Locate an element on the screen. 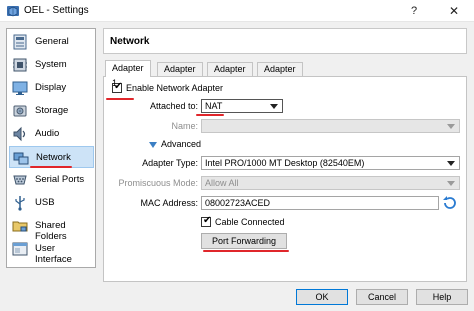 The height and width of the screenshot is (311, 474). checkmark-icon: ✔ is located at coordinates (207, 220).